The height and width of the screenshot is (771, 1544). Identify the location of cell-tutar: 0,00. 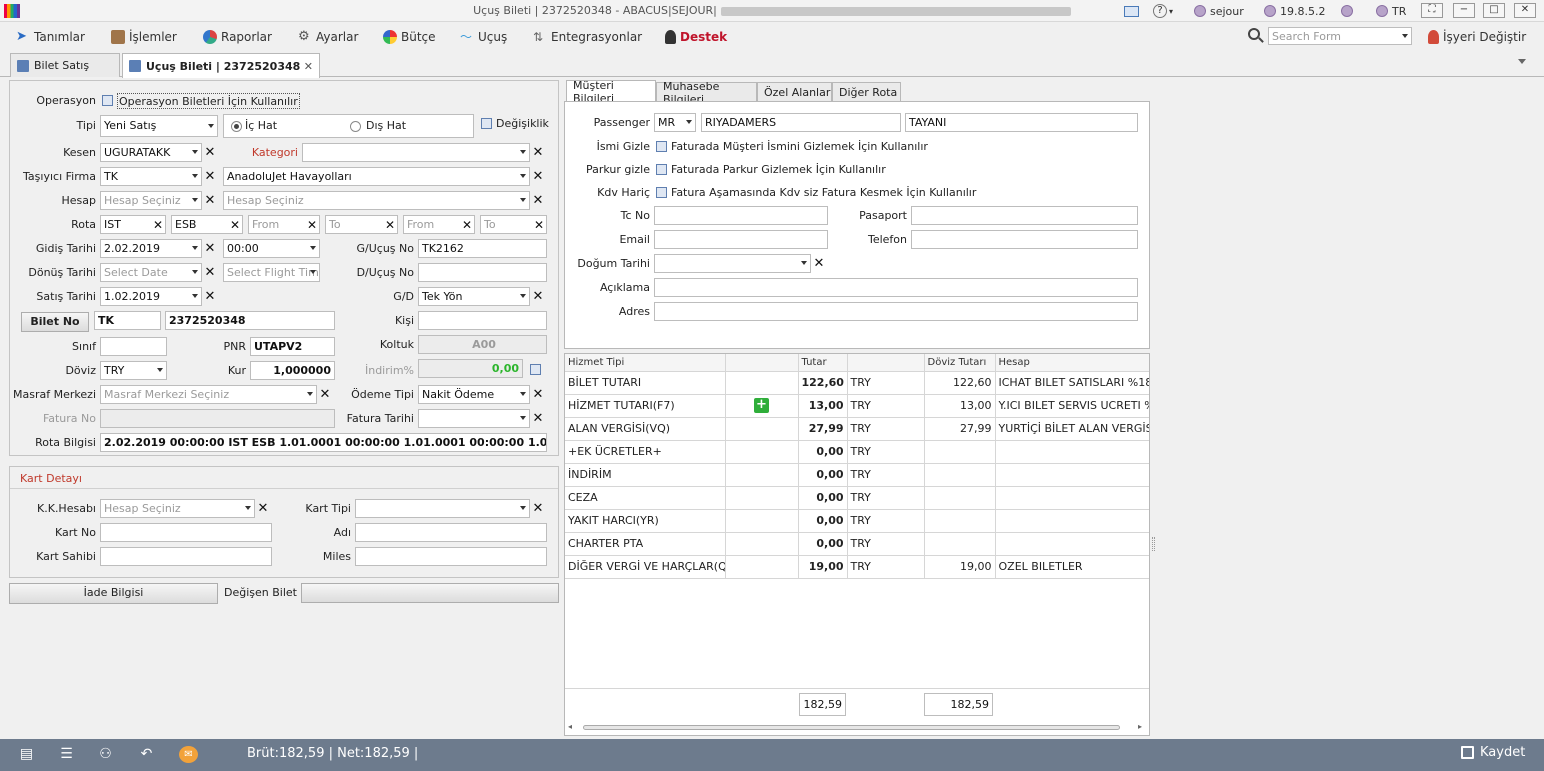
(823, 544).